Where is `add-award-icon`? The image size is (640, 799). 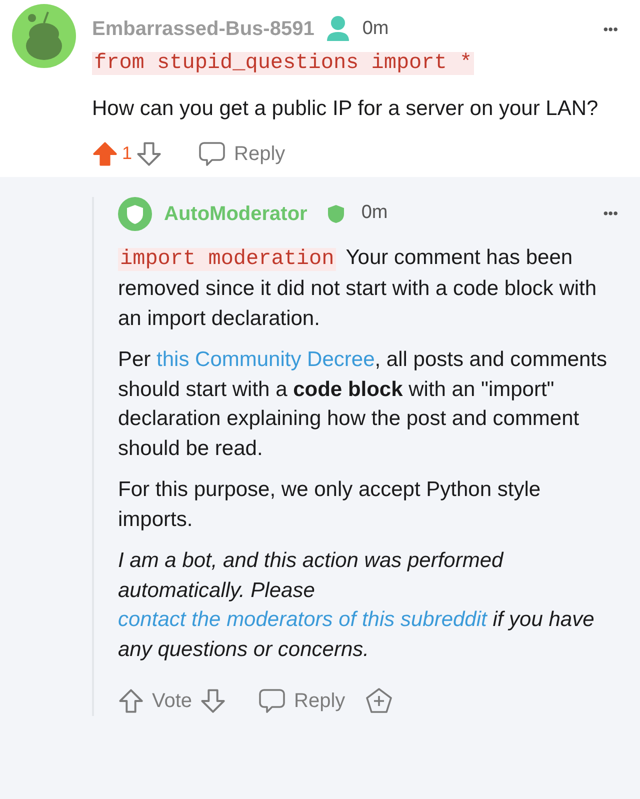 add-award-icon is located at coordinates (379, 701).